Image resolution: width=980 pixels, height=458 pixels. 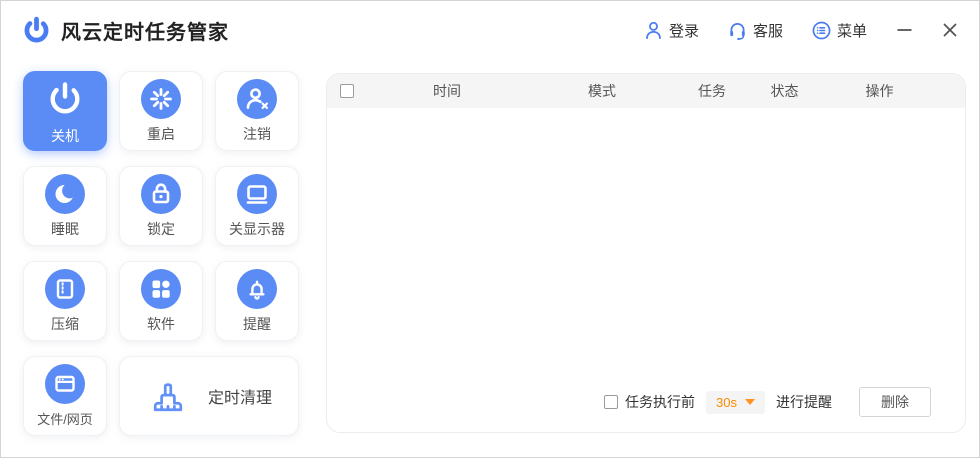 What do you see at coordinates (490, 30) in the screenshot?
I see `topbar: 风云定时任务管家 登录 客服 菜单` at bounding box center [490, 30].